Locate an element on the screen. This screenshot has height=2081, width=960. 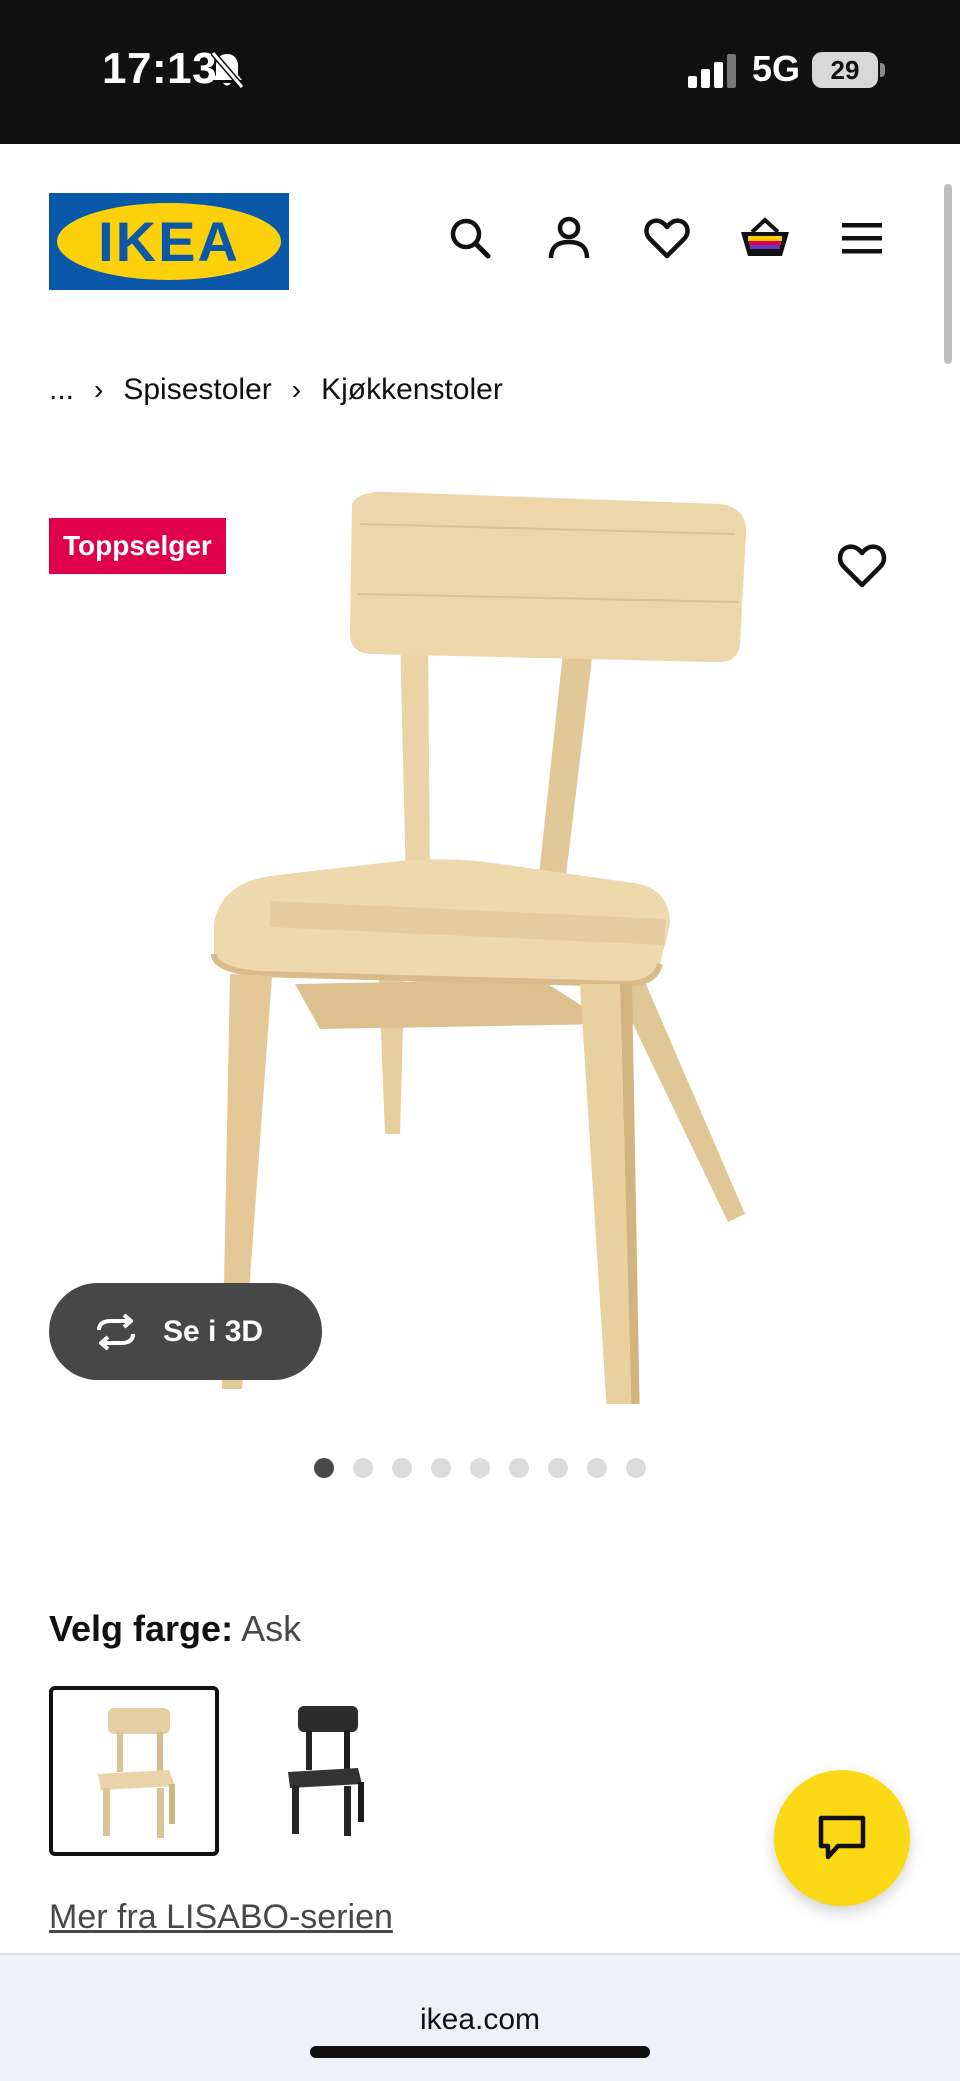
bell-muted-icon is located at coordinates (227, 70).